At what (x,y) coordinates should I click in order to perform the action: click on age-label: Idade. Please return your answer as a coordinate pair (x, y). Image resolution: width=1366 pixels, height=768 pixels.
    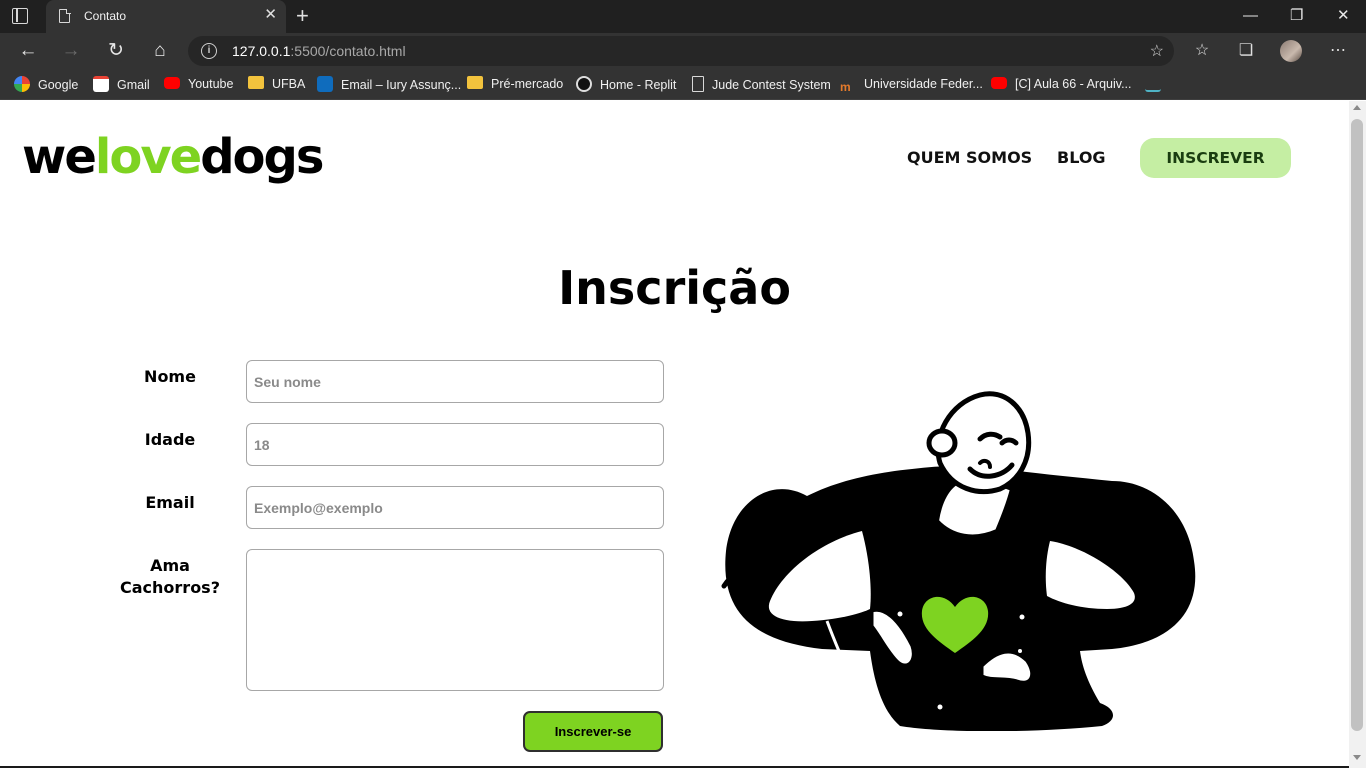
    Looking at the image, I should click on (170, 439).